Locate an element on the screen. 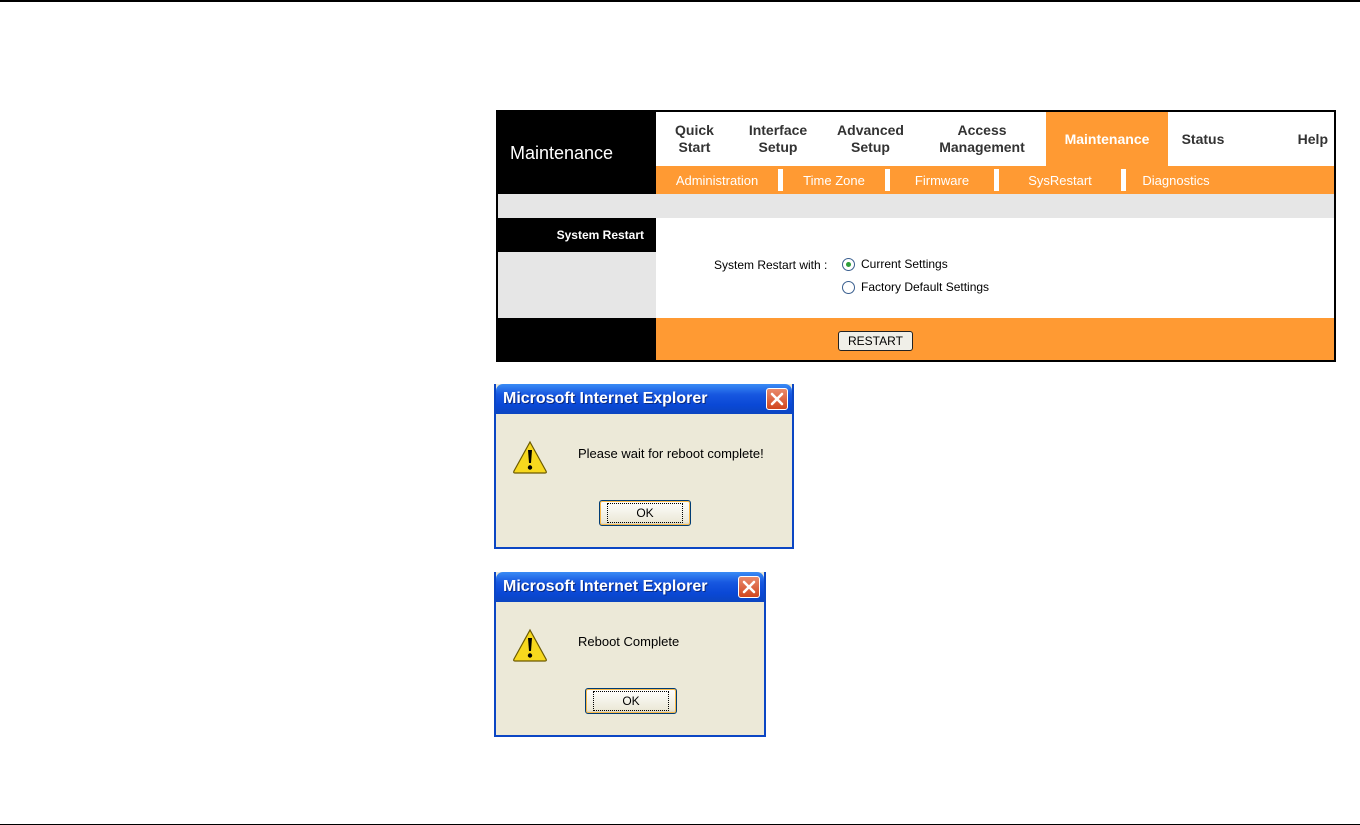  option-label: Current Settings is located at coordinates (904, 264).